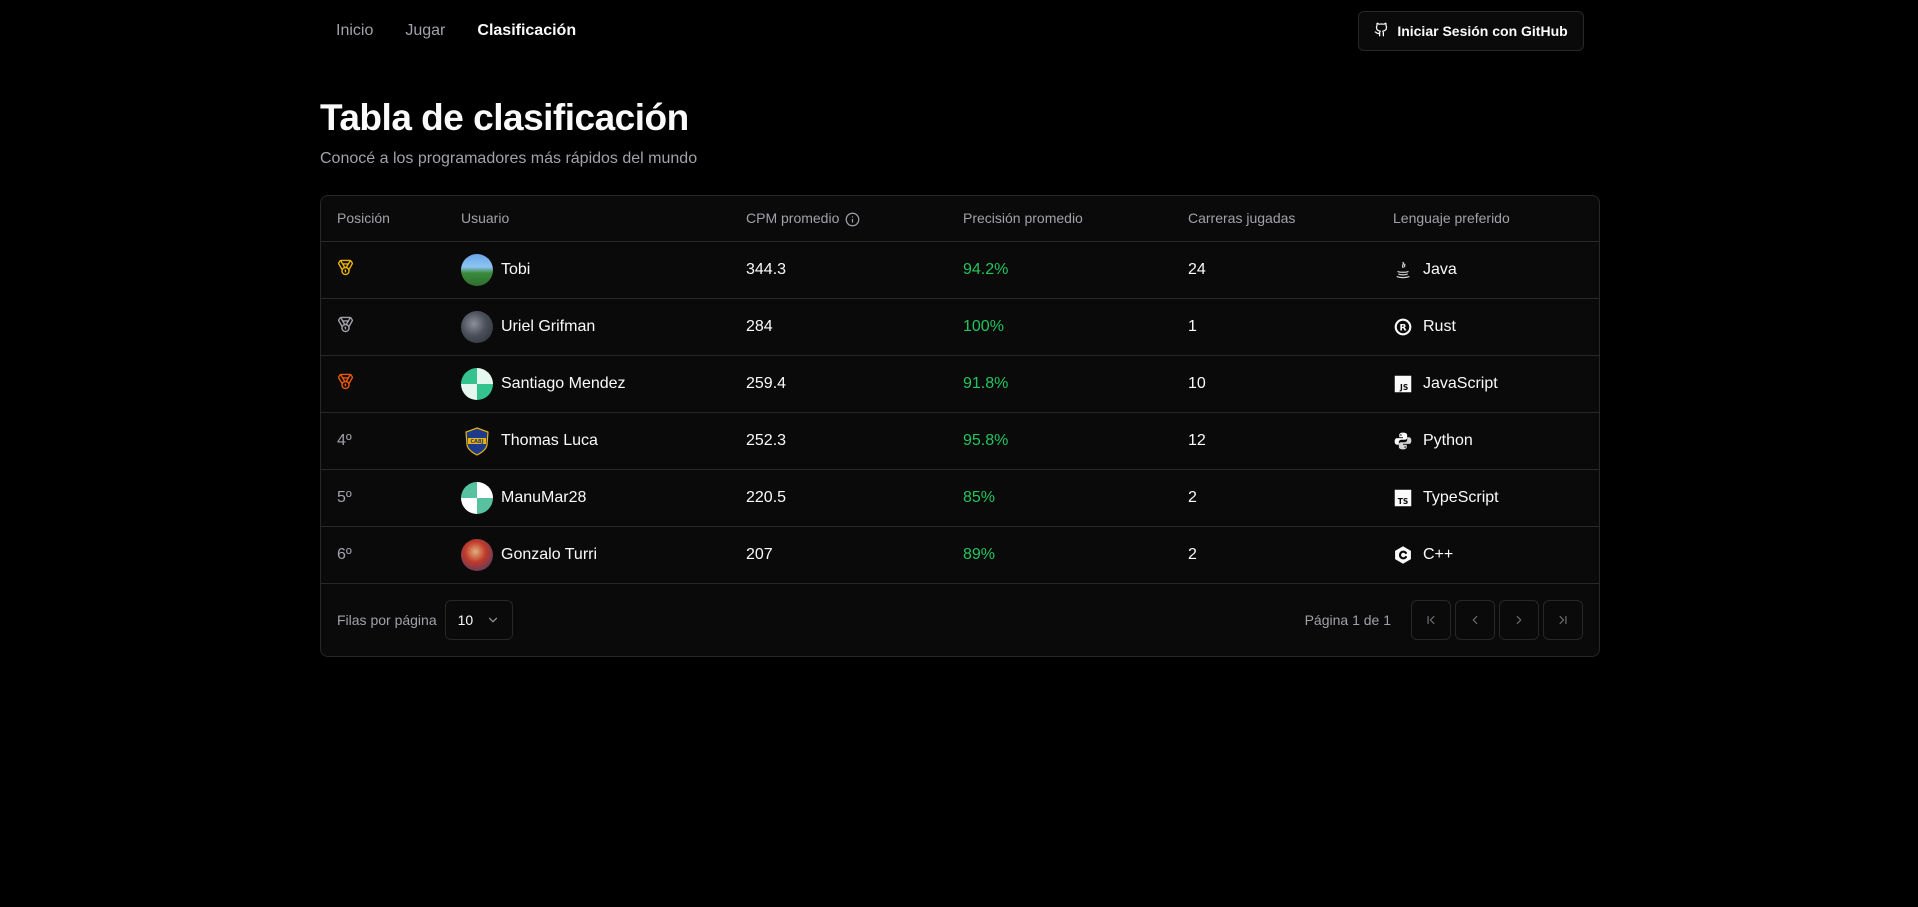  I want to click on table-row: 6º Gonzalo Turri 207 89% 2 C++, so click(960, 554).